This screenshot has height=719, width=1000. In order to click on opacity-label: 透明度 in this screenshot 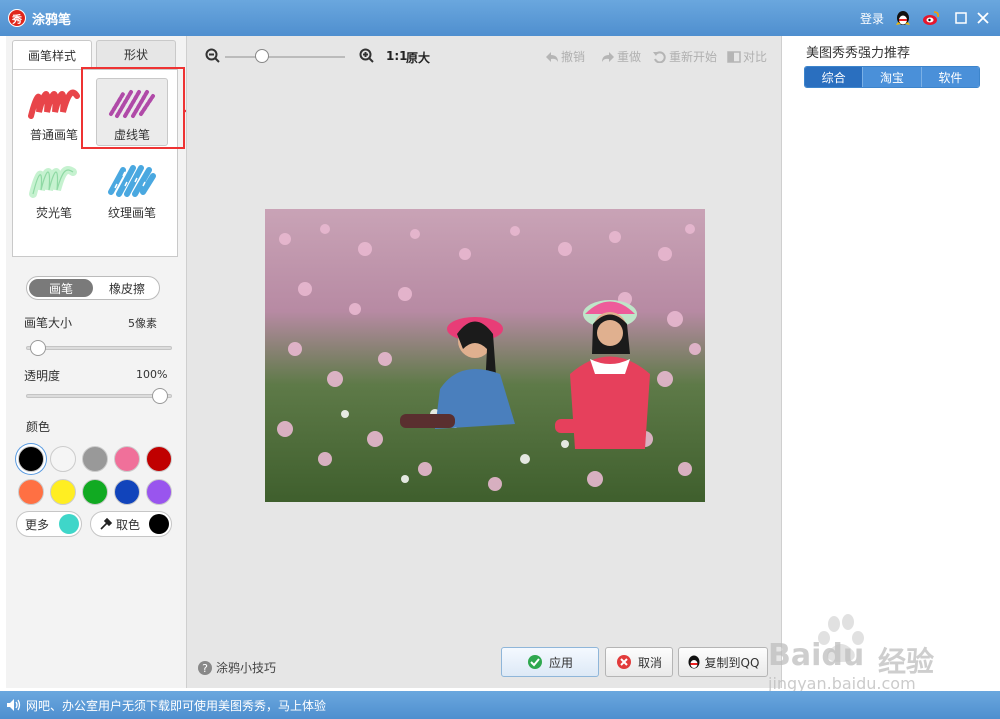, I will do `click(42, 376)`.